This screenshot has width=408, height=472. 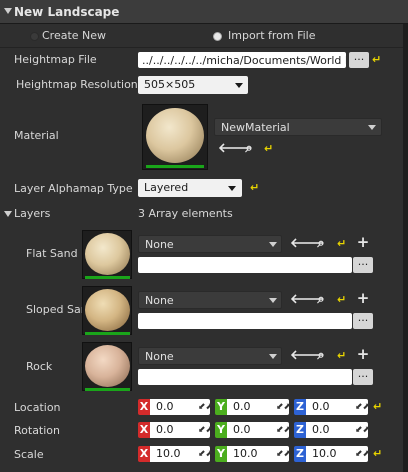 I want to click on scrollbar, so click(x=405, y=248).